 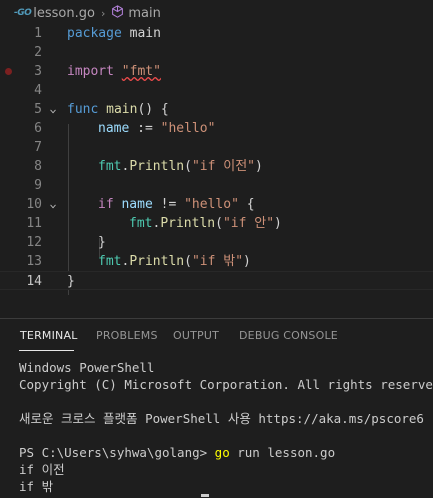 I want to click on terminal-command: go, so click(x=222, y=452).